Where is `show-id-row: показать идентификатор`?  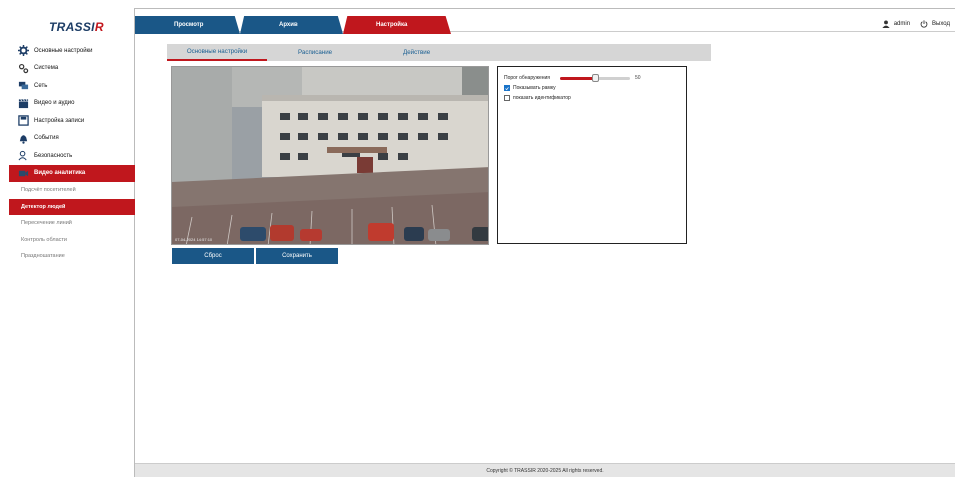
show-id-row: показать идентификатор is located at coordinates (592, 98).